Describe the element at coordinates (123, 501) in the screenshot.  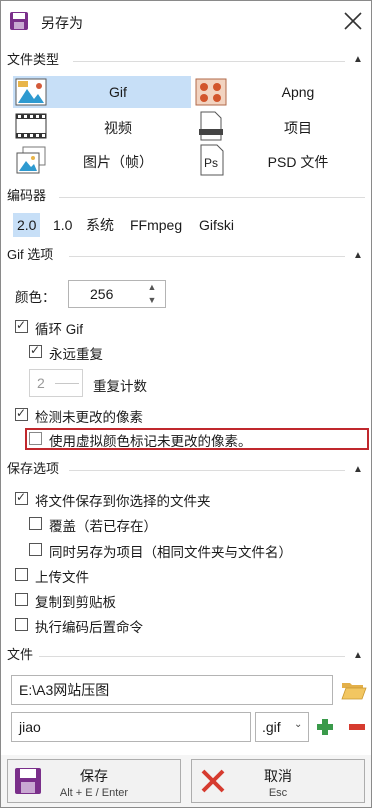
I see `save-to-folder-label: 将文件保存到你选择的文件夹` at that location.